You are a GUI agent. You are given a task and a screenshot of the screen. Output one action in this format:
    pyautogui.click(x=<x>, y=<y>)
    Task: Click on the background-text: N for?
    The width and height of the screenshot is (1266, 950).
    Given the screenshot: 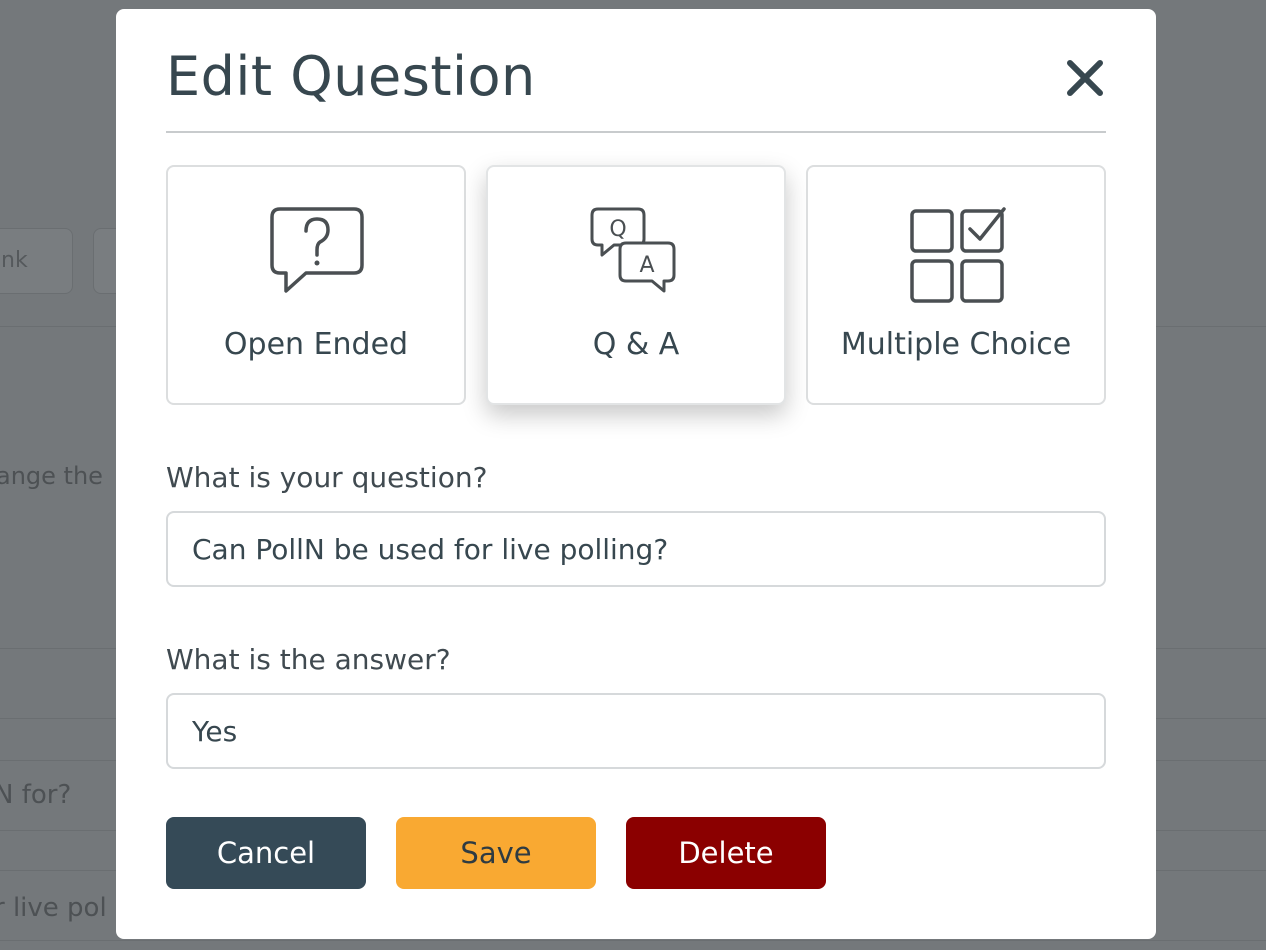 What is the action you would take?
    pyautogui.click(x=36, y=795)
    